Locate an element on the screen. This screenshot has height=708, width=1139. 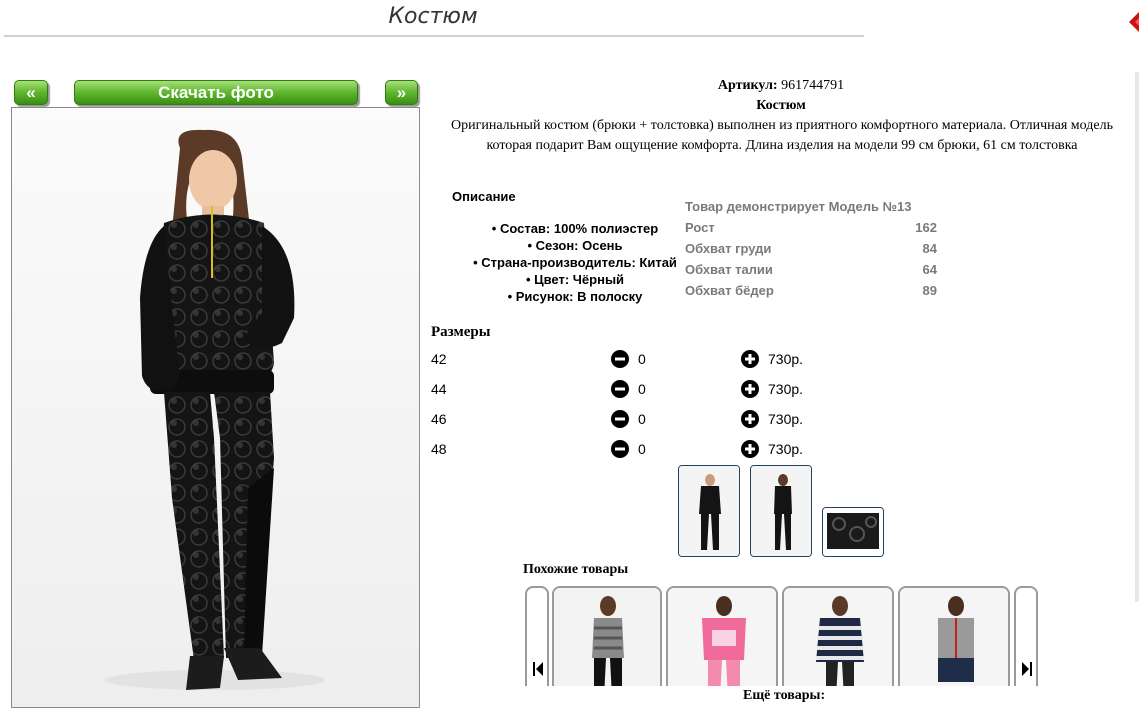
similar-products-heading: Похожие товары is located at coordinates (576, 569).